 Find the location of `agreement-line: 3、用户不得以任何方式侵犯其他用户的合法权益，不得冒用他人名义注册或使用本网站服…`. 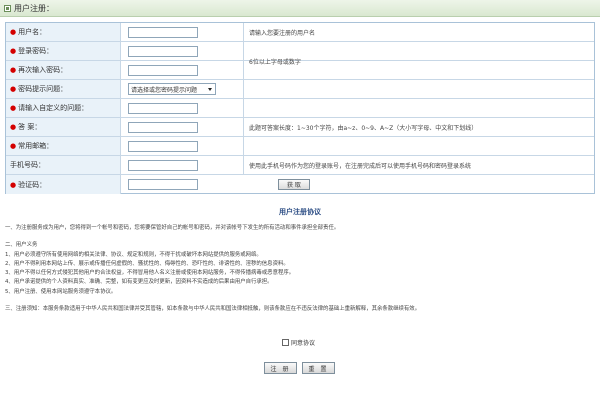

agreement-line: 3、用户不得以任何方式侵犯其他用户的合法权益，不得冒用他人名义注册或使用本网站服… is located at coordinates (150, 273).